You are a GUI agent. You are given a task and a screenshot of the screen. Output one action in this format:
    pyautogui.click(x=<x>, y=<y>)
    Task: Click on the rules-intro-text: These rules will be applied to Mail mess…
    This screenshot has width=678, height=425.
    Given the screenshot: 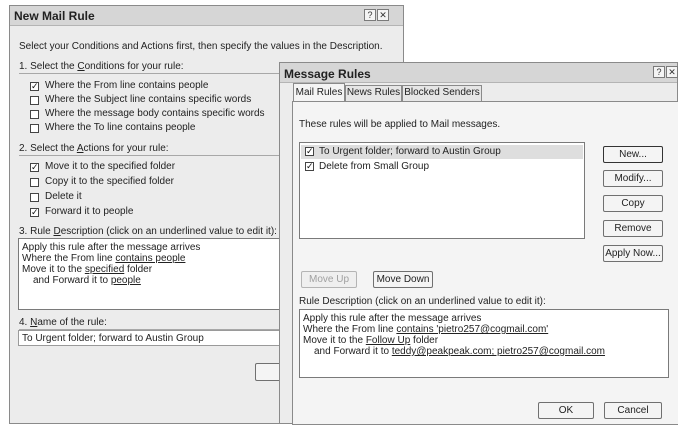 What is the action you would take?
    pyautogui.click(x=400, y=124)
    